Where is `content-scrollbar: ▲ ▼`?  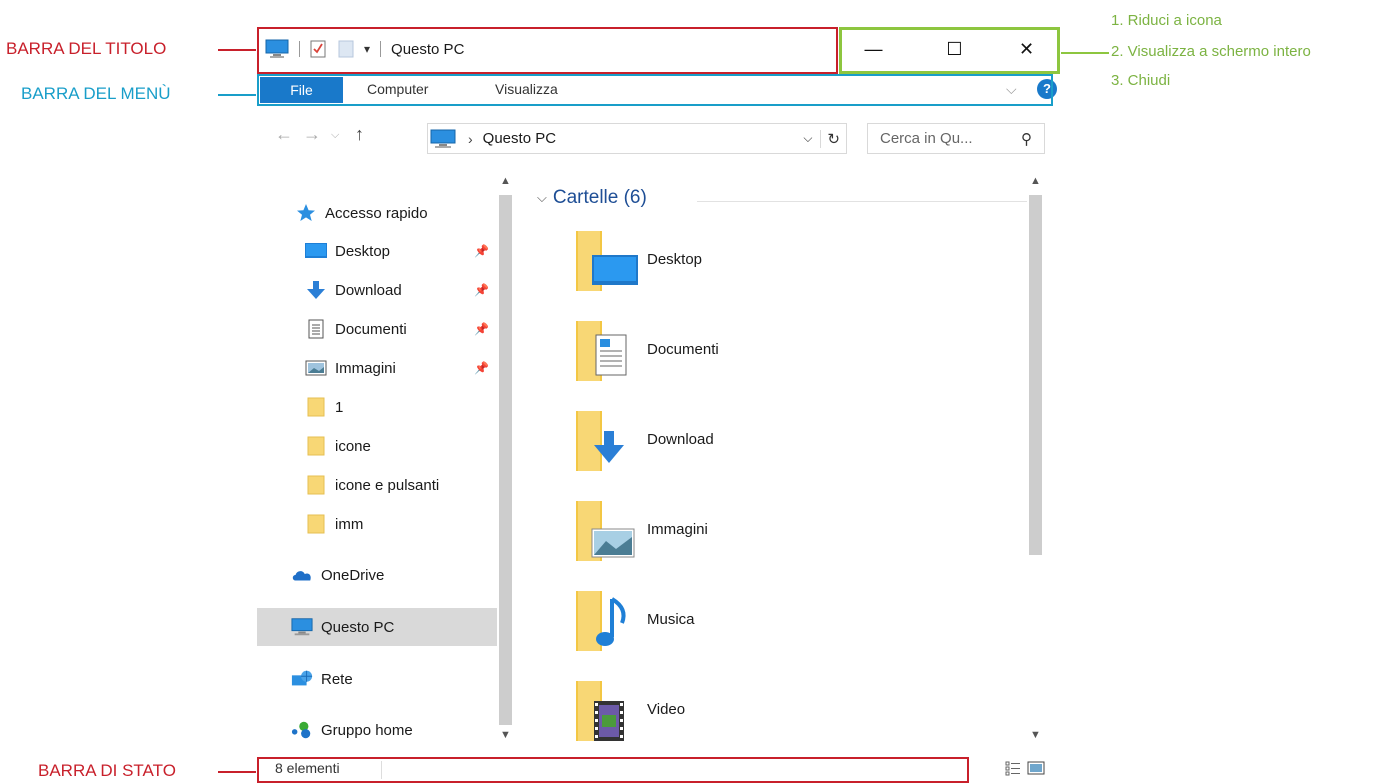 content-scrollbar: ▲ ▼ is located at coordinates (1035, 463).